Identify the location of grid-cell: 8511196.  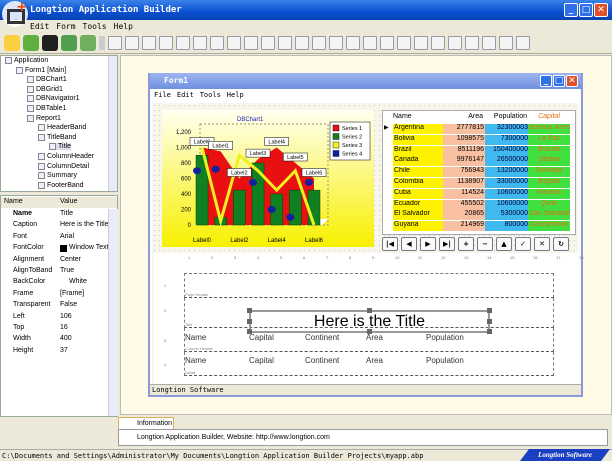
(464, 150).